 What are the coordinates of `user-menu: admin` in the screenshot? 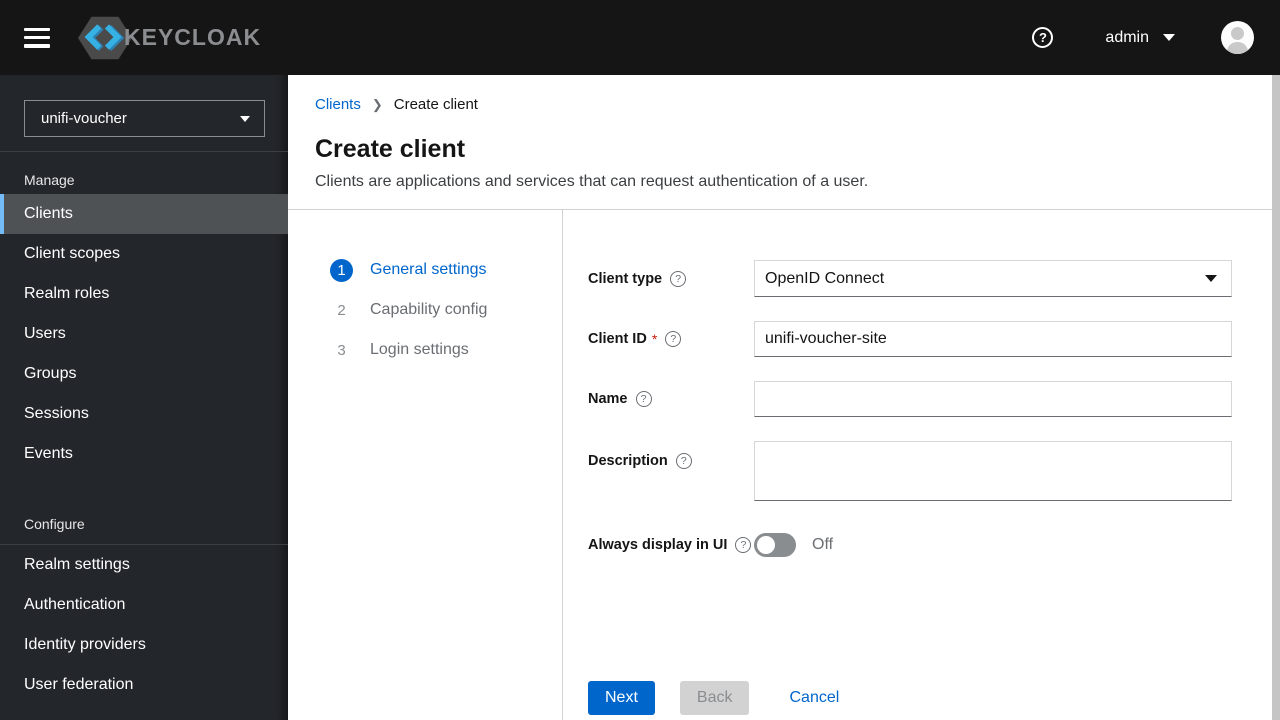 It's located at (1140, 38).